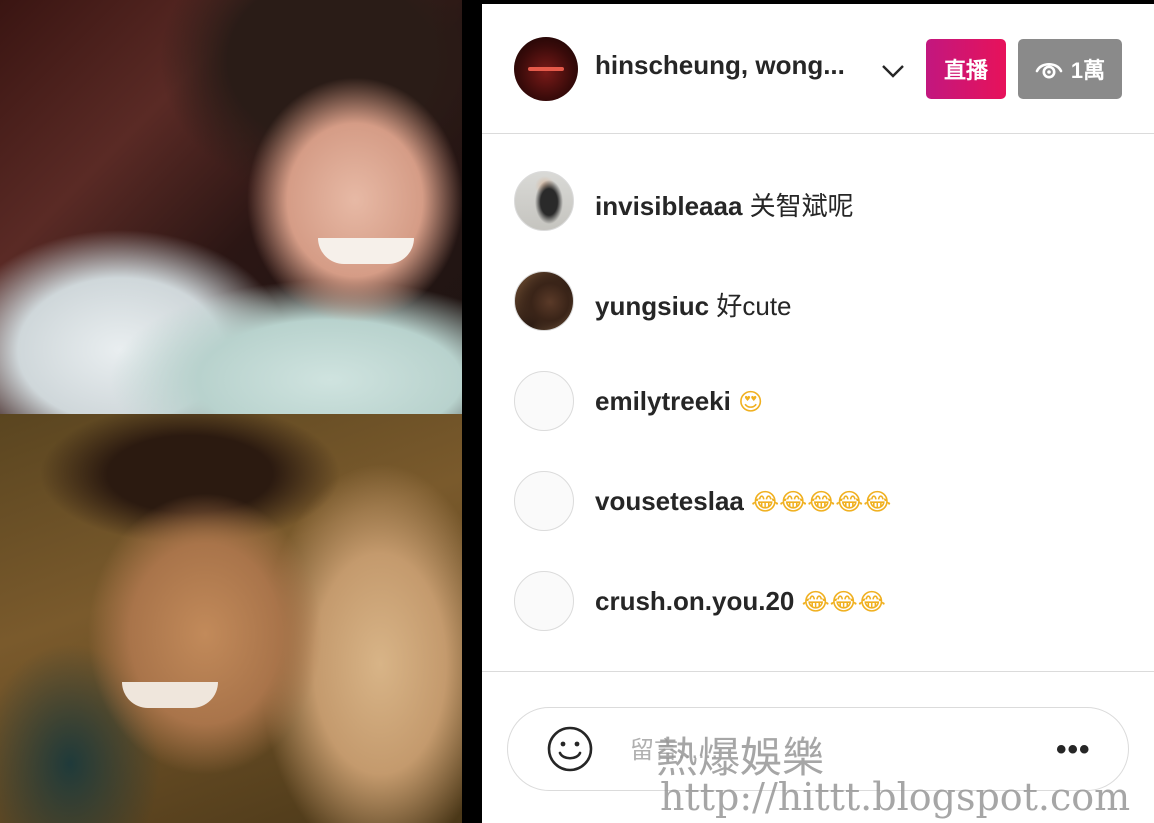  Describe the element at coordinates (652, 306) in the screenshot. I see `comment-username: yungsiuc` at that location.